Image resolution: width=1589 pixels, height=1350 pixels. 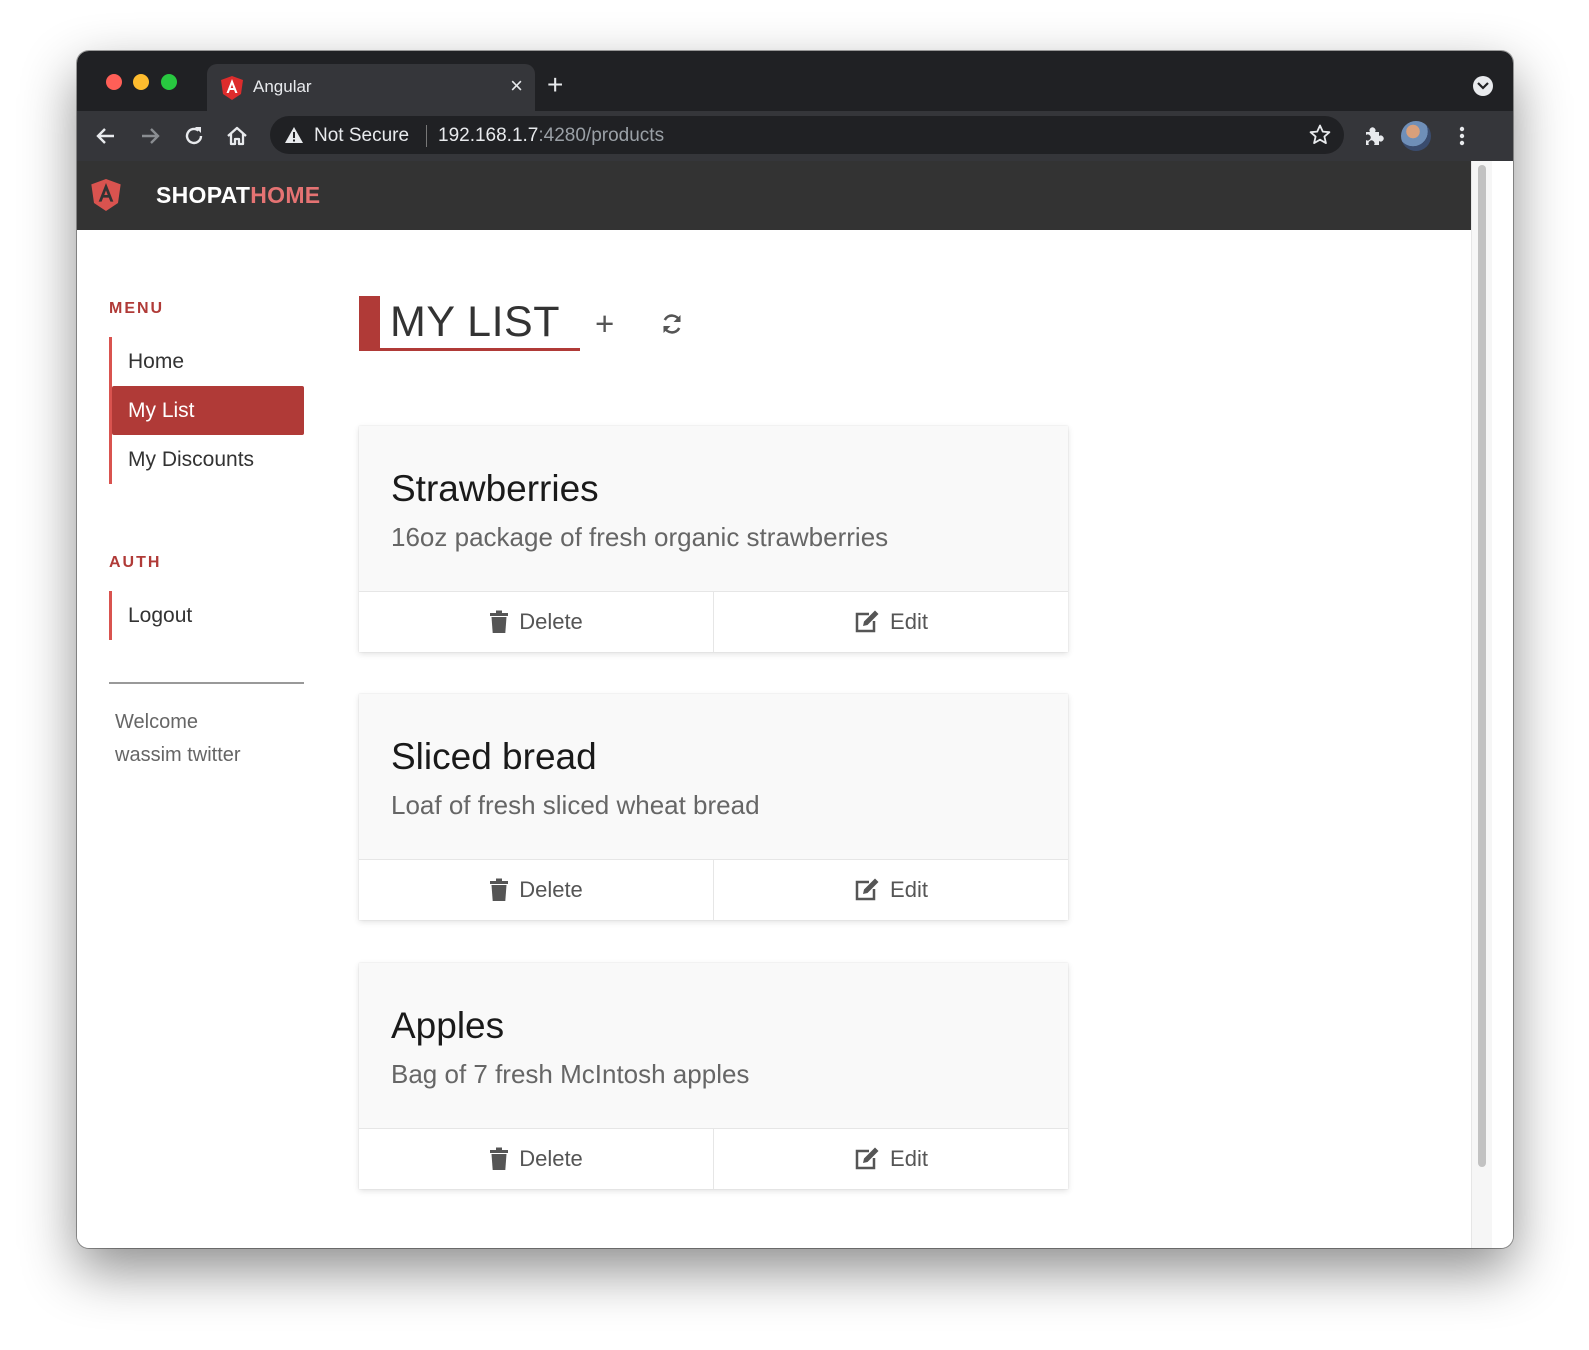 What do you see at coordinates (1320, 135) in the screenshot?
I see `bookmark-star-icon` at bounding box center [1320, 135].